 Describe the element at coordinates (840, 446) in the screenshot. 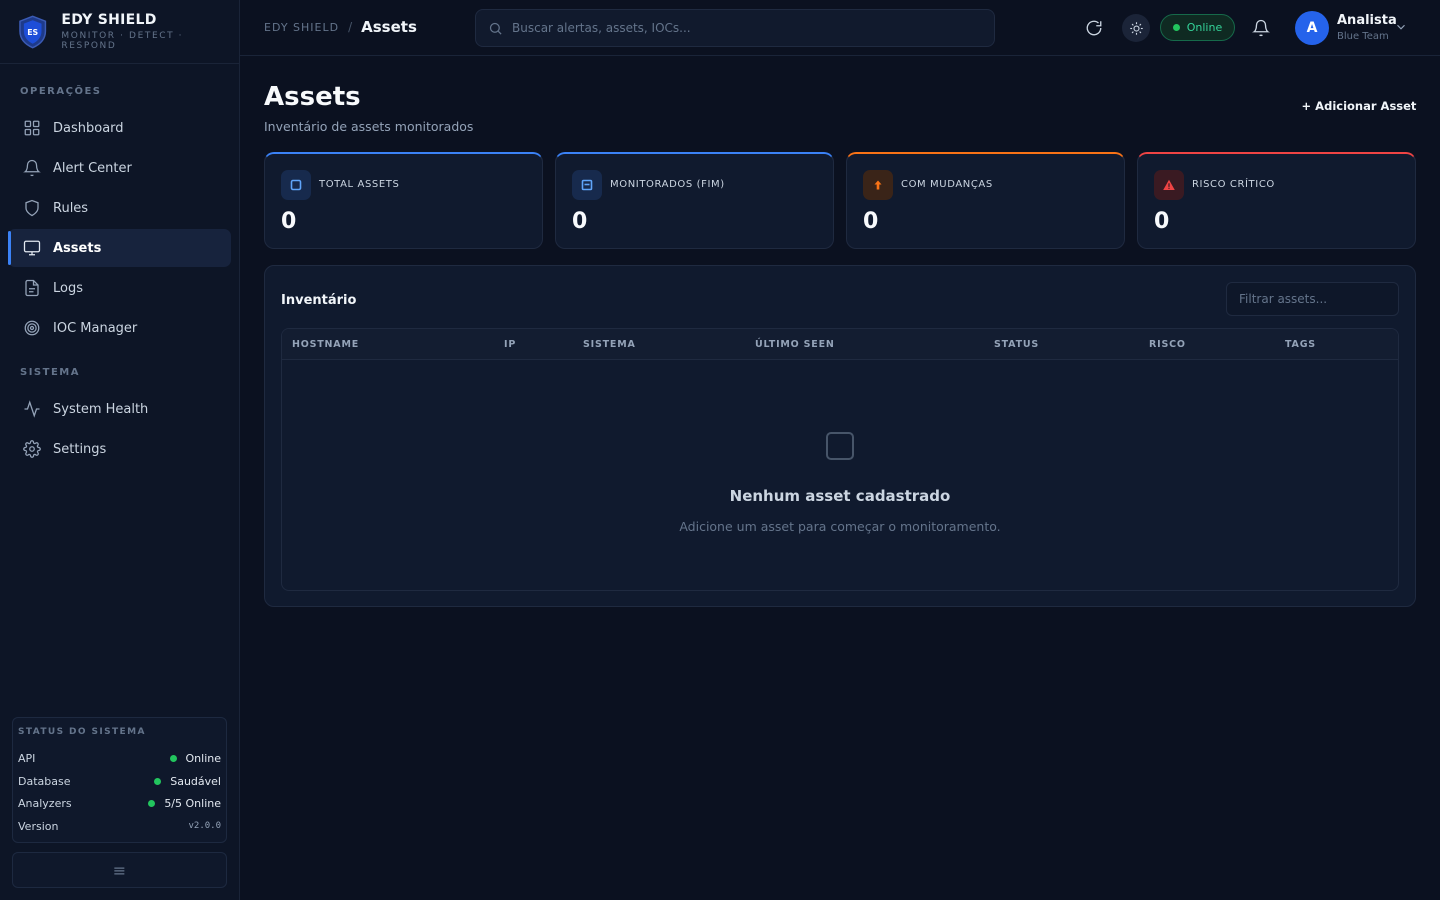

I see `empty-box-icon` at that location.